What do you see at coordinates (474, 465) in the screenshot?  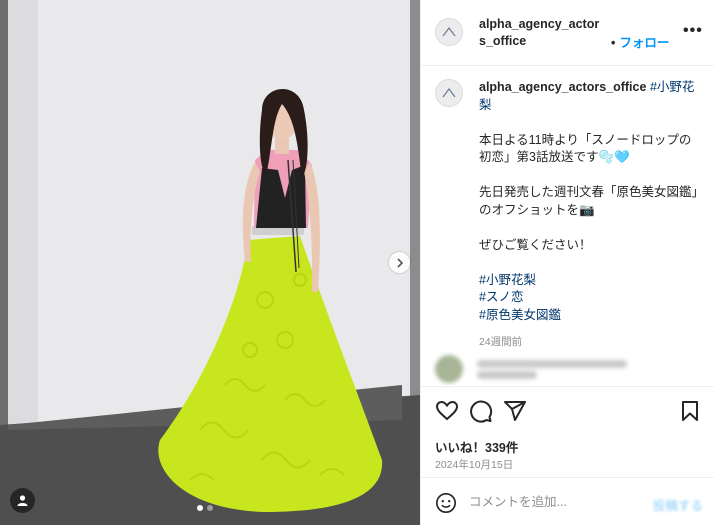 I see `post-date: 2024年10月15日` at bounding box center [474, 465].